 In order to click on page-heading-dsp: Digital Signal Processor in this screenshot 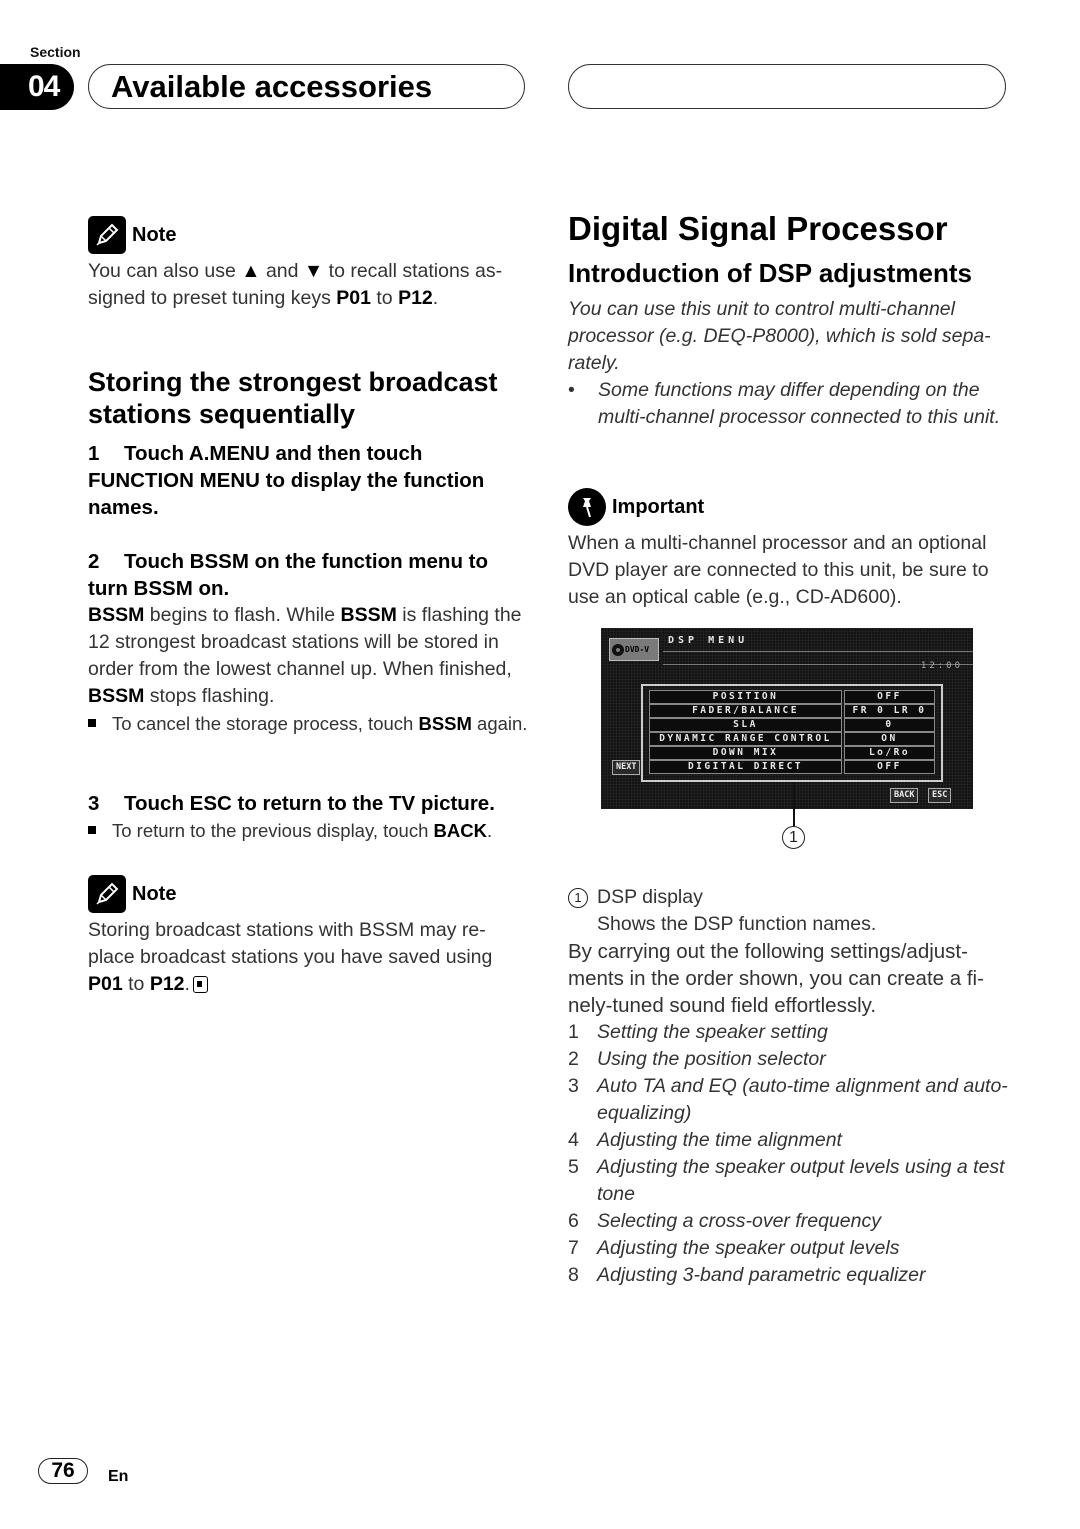, I will do `click(758, 228)`.